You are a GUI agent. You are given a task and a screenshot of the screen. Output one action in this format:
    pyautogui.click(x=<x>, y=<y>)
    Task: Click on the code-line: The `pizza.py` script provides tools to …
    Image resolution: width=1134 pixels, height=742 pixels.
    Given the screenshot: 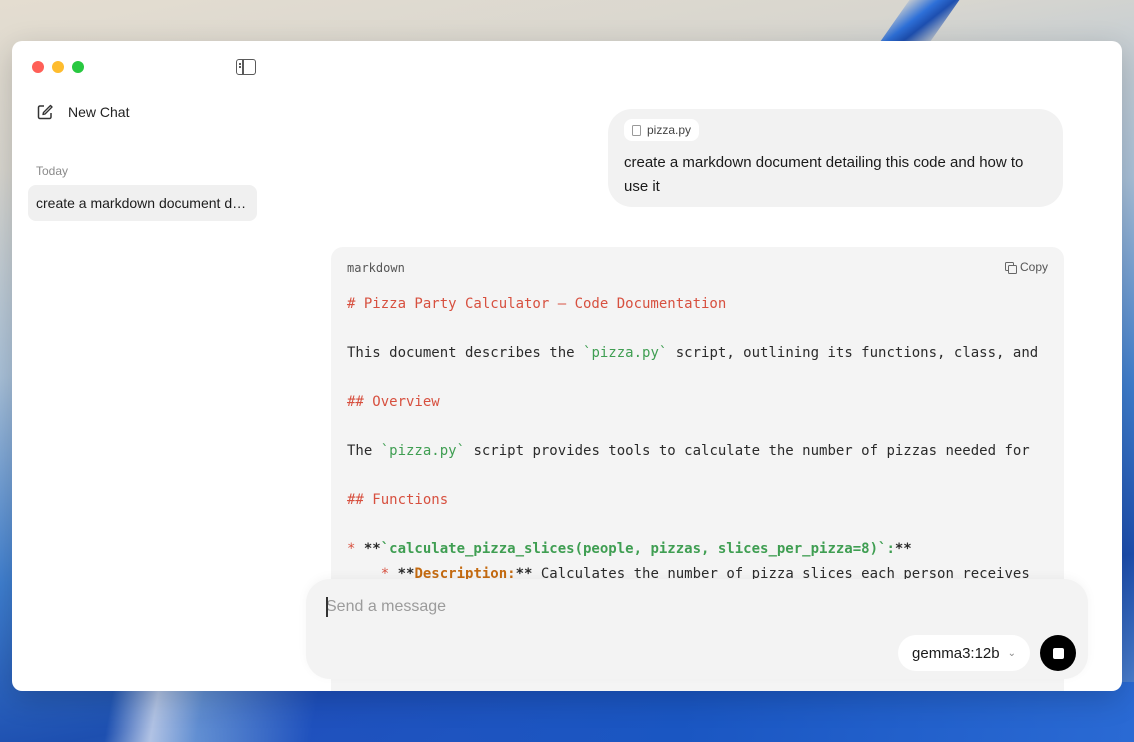 What is the action you would take?
    pyautogui.click(x=705, y=451)
    